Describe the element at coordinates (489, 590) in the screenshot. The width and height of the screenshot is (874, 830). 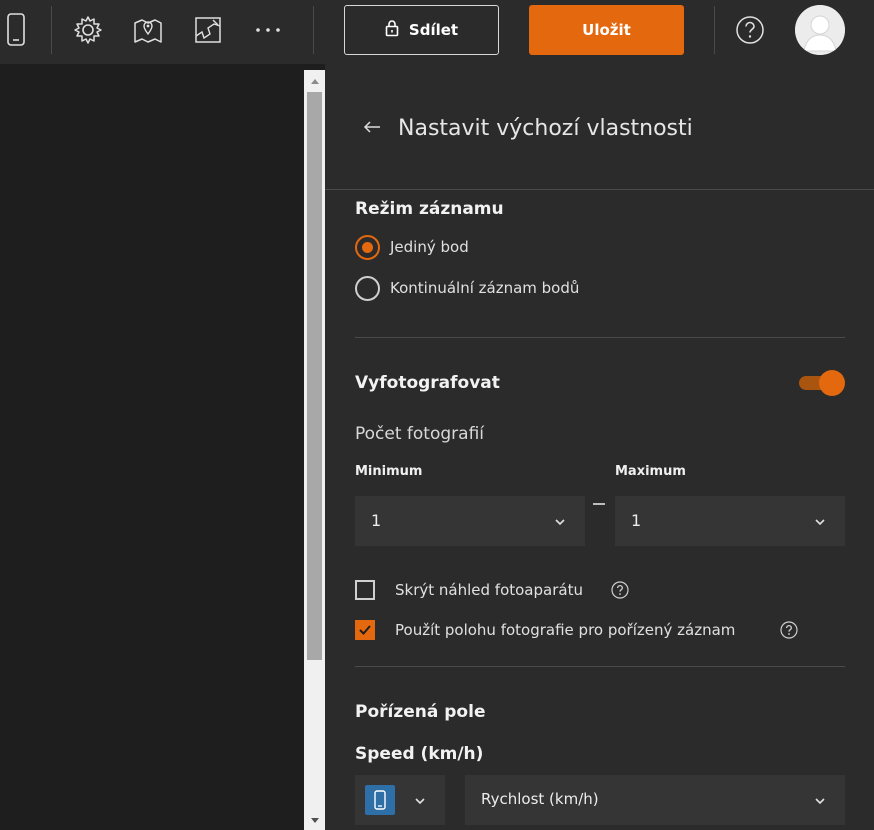
I see `hide-preview-label: Skrýt náhled fotoaparátu` at that location.